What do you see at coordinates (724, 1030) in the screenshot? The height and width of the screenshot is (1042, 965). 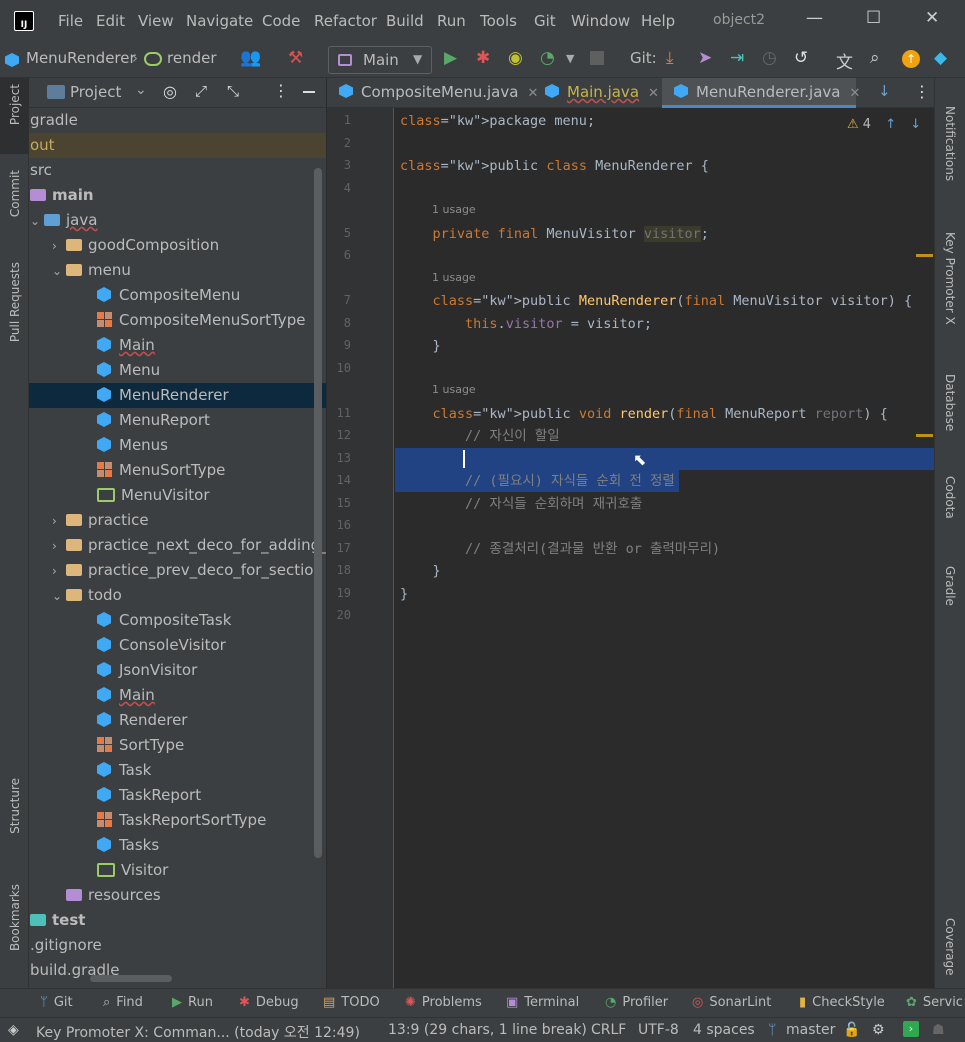 I see `indent-setting: 4 spaces` at bounding box center [724, 1030].